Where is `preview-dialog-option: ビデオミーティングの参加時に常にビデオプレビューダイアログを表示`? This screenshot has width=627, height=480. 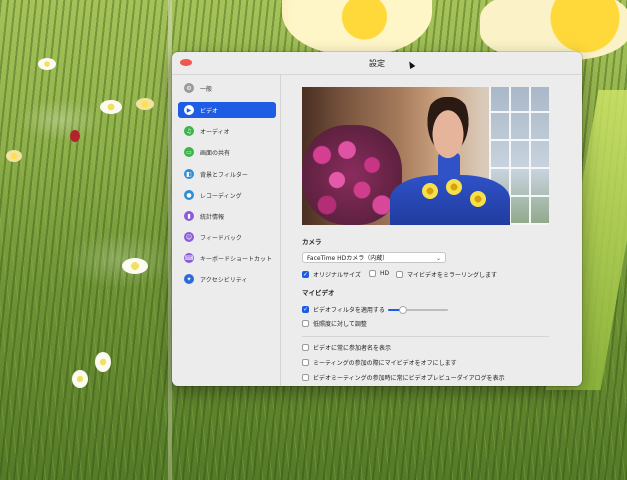 preview-dialog-option: ビデオミーティングの参加時に常にビデオプレビューダイアログを表示 is located at coordinates (403, 377).